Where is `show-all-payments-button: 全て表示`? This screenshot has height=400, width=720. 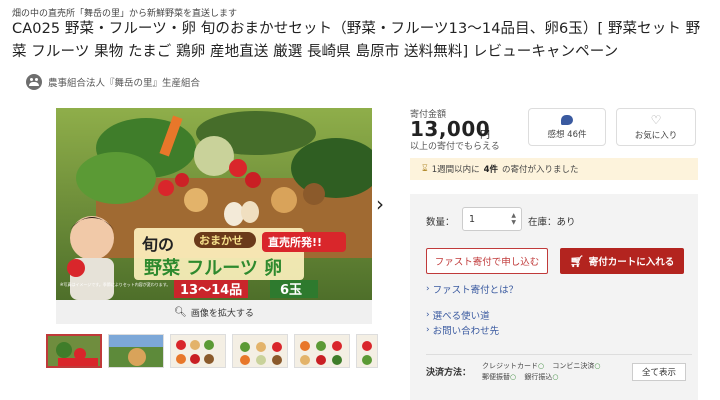
show-all-payments-button: 全て表示 is located at coordinates (659, 372).